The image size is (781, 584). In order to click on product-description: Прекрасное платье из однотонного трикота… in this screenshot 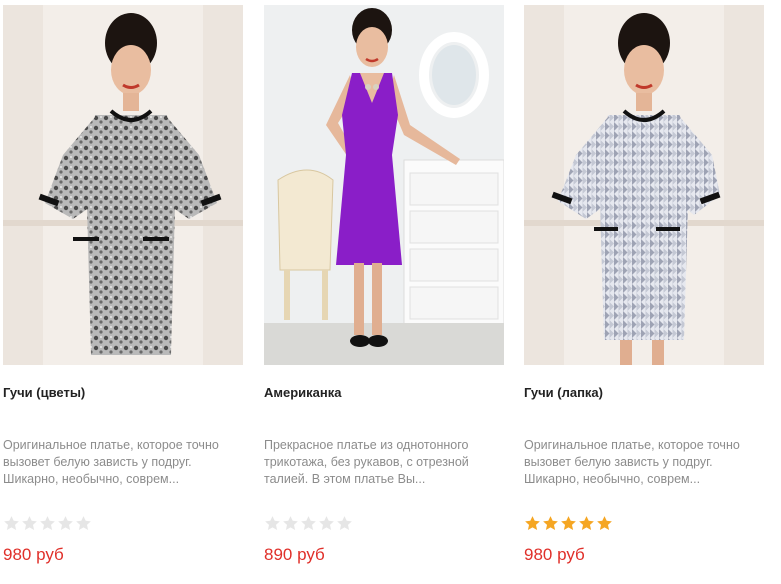, I will do `click(366, 462)`.